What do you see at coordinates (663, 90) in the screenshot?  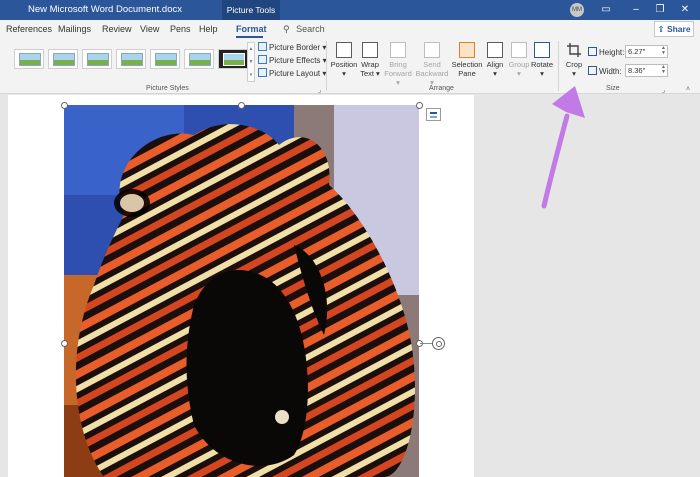 I see `size-launcher-icon: ⌟` at bounding box center [663, 90].